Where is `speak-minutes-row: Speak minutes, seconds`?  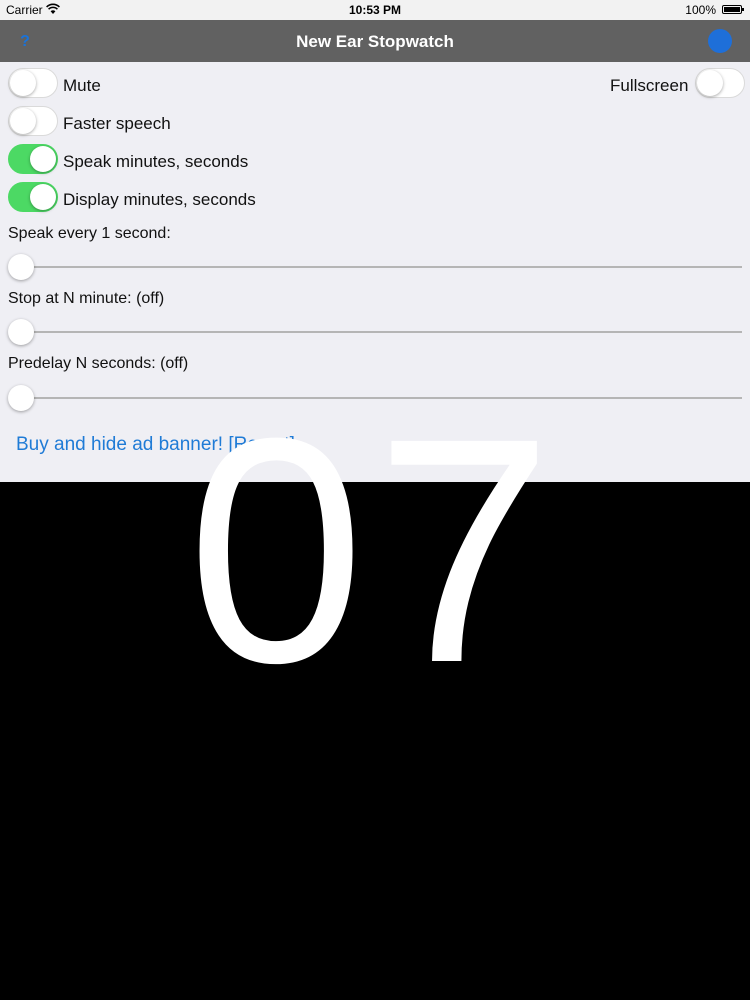
speak-minutes-row: Speak minutes, seconds is located at coordinates (375, 161).